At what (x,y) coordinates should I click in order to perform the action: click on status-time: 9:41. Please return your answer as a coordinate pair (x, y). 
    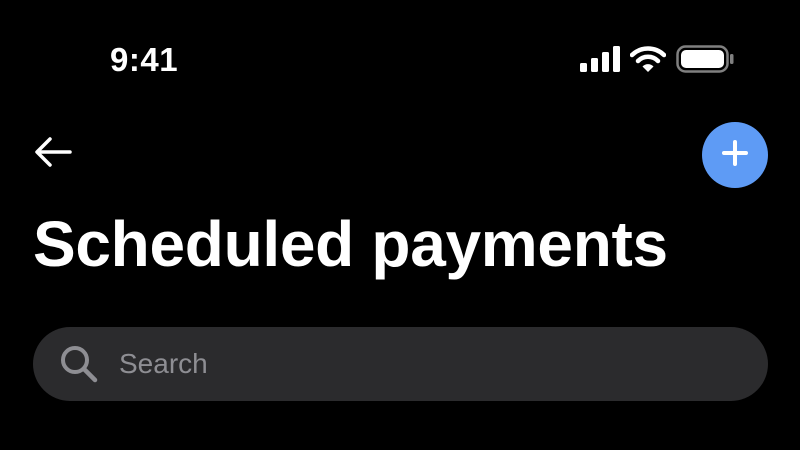
    Looking at the image, I should click on (144, 59).